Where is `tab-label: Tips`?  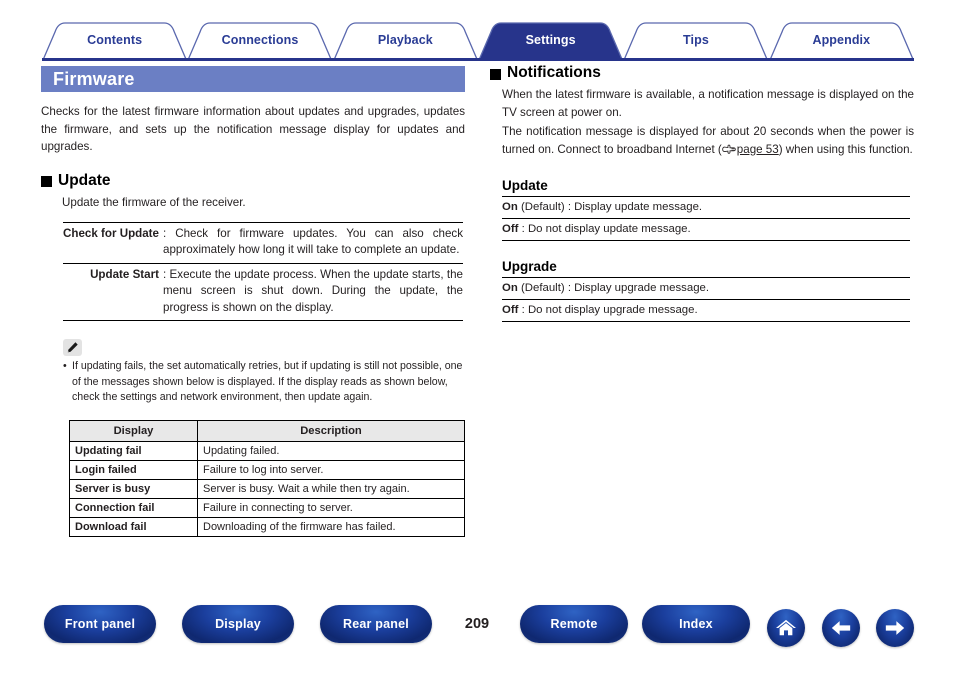
tab-label: Tips is located at coordinates (696, 40).